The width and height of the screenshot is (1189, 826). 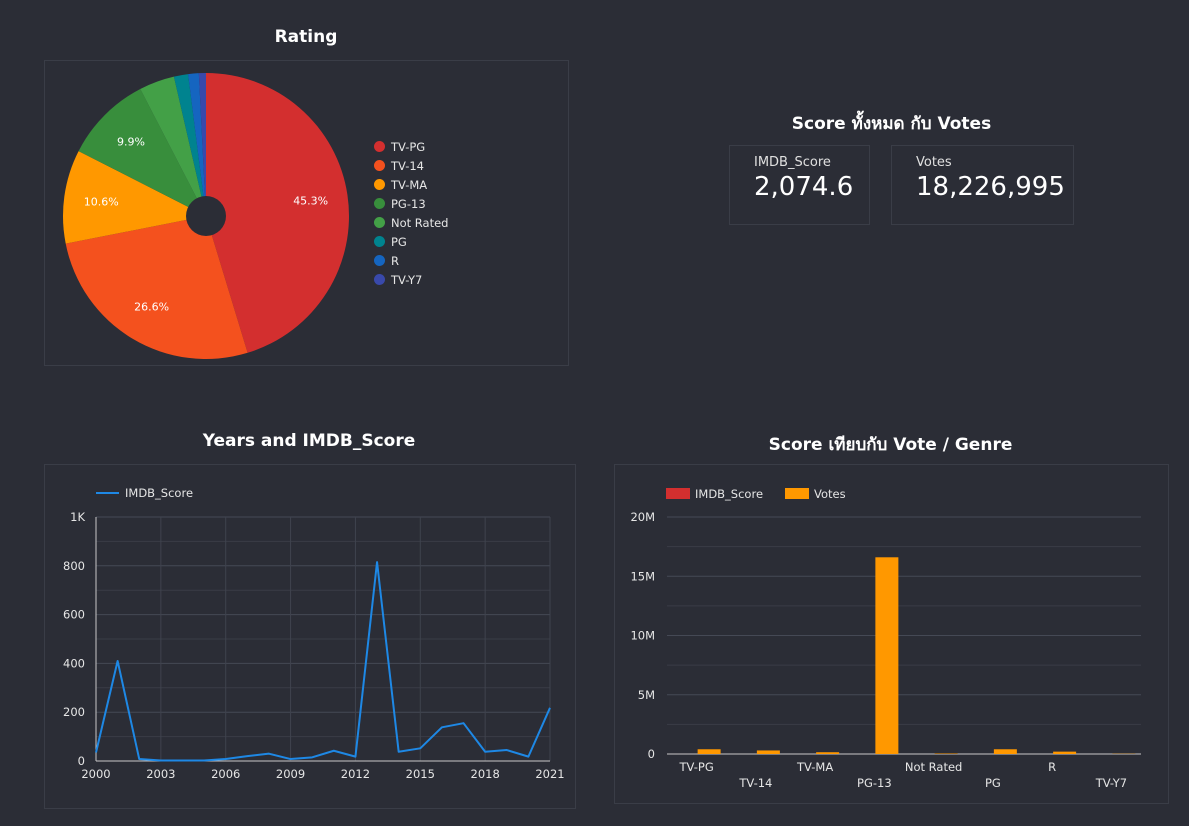 I want to click on y-tick-label: 400, so click(x=74, y=663).